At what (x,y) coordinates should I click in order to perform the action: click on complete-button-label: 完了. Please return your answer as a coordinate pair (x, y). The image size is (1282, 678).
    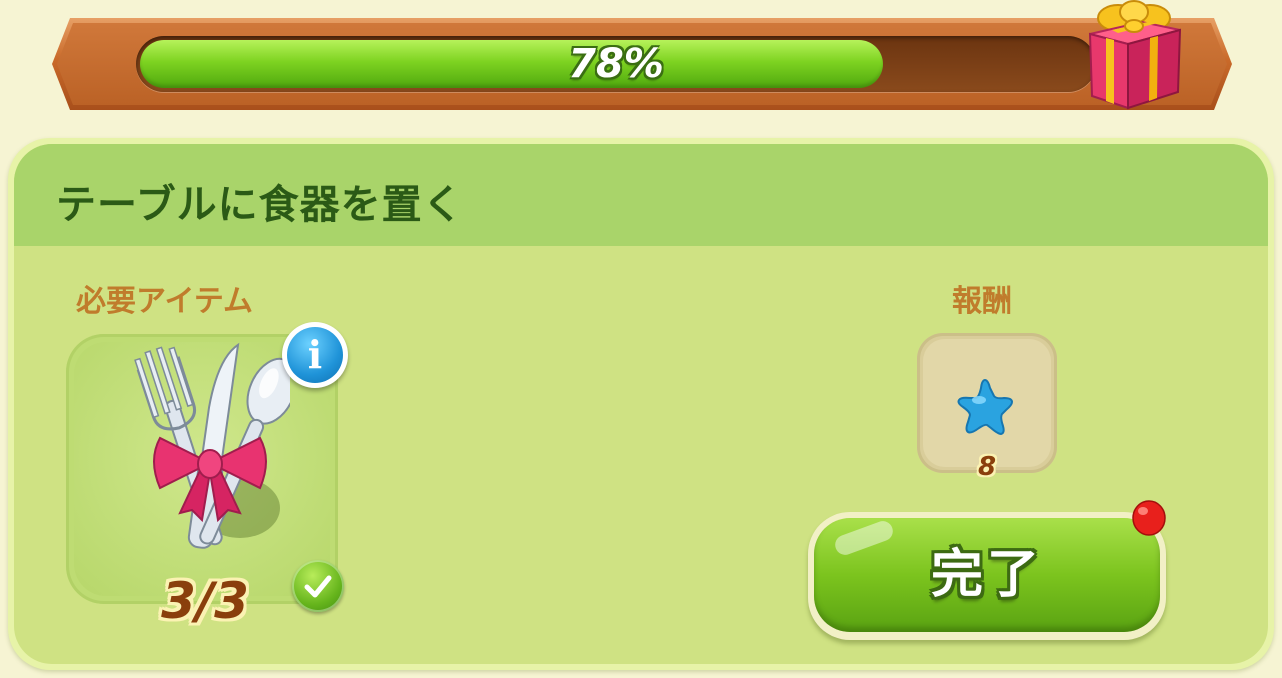
    Looking at the image, I should click on (986, 575).